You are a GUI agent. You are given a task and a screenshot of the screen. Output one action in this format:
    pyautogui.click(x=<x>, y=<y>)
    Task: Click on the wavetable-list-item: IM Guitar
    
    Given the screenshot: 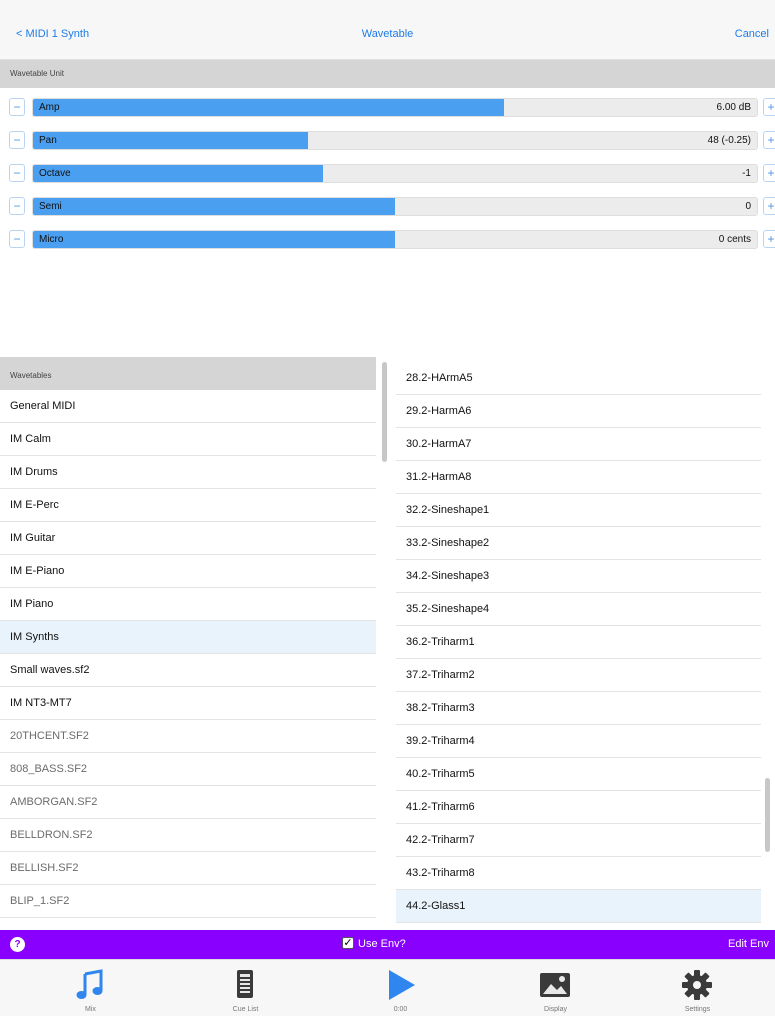 What is the action you would take?
    pyautogui.click(x=188, y=538)
    